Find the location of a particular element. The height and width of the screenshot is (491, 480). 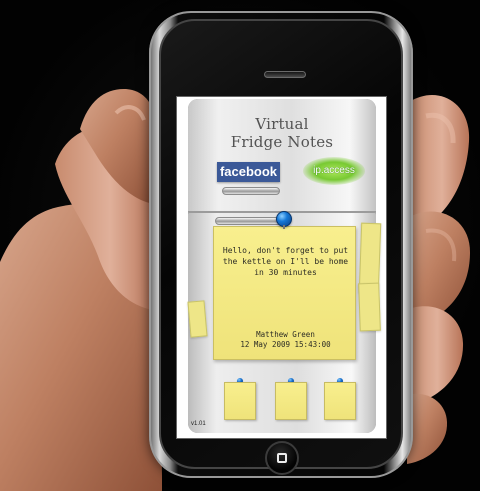

ipaccess-logo: ip.access is located at coordinates (334, 171).